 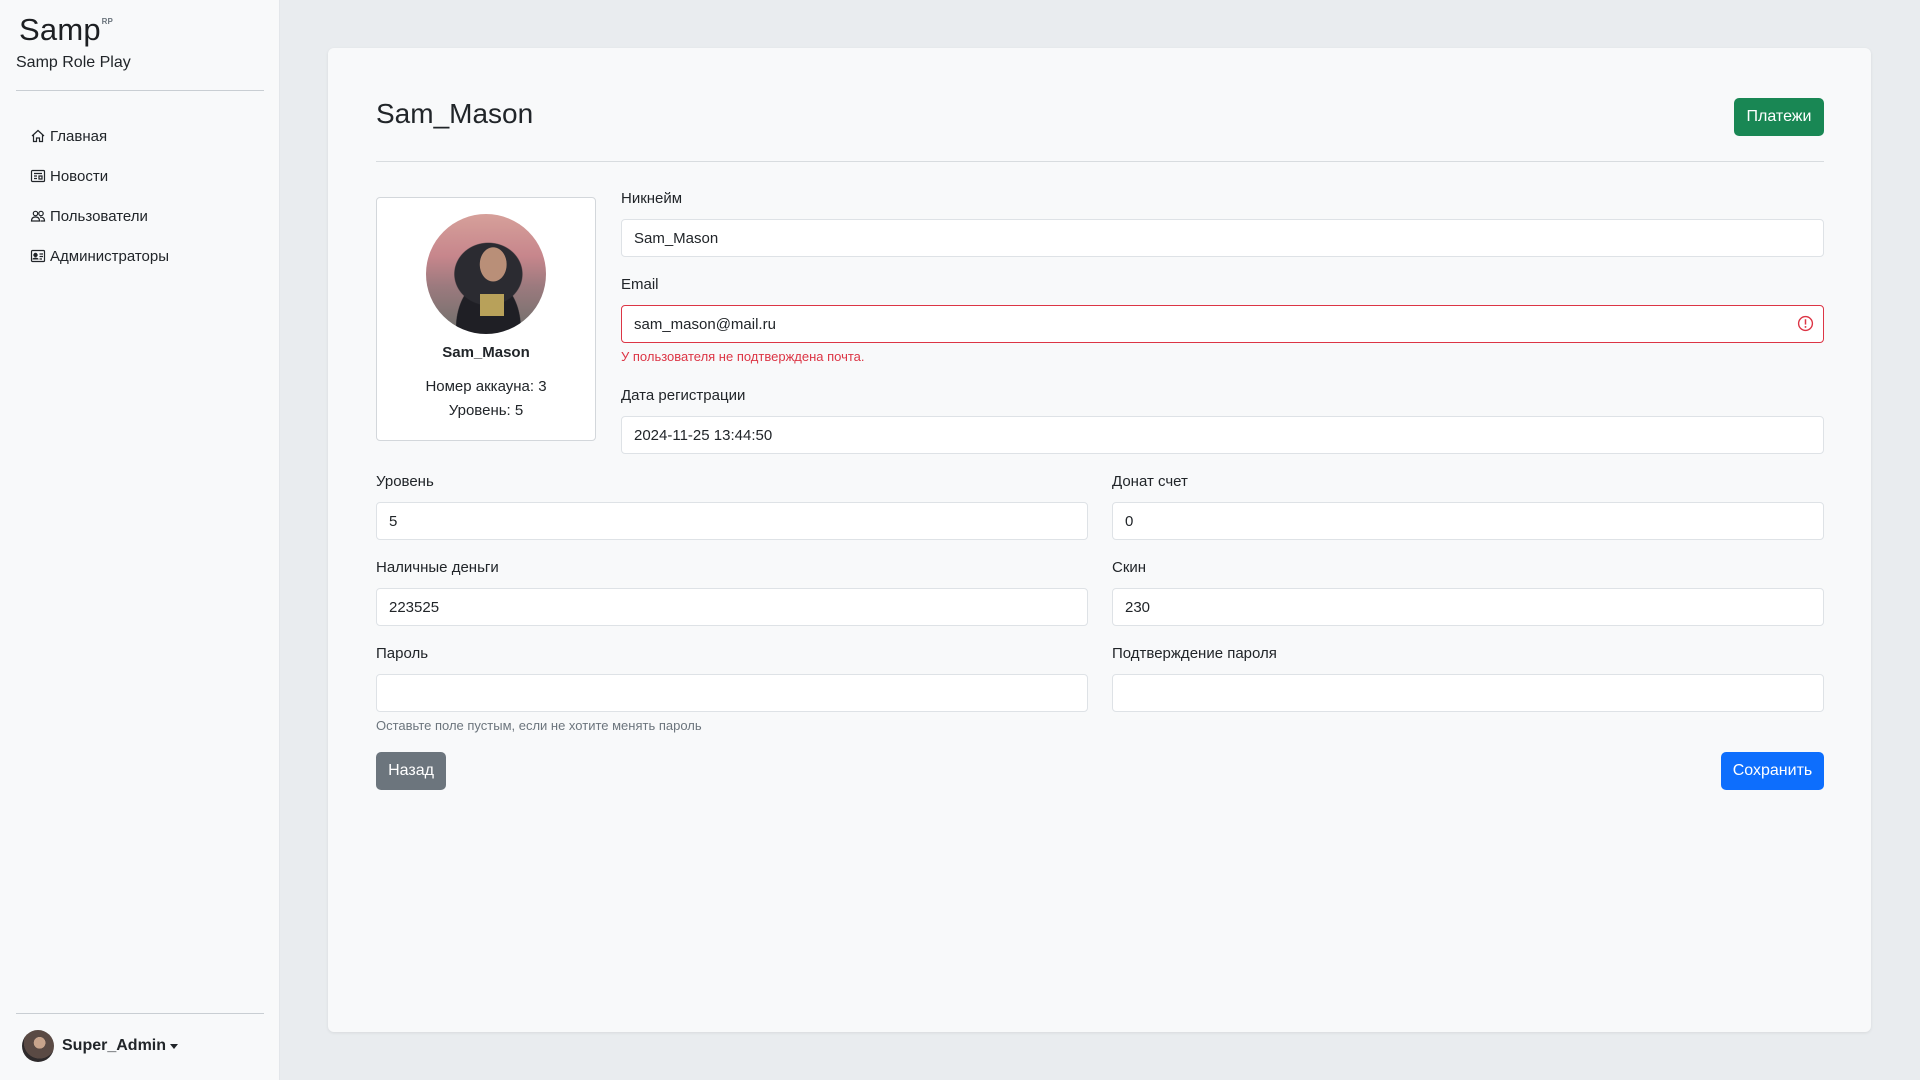 What do you see at coordinates (402, 653) in the screenshot?
I see `password-label: Пароль` at bounding box center [402, 653].